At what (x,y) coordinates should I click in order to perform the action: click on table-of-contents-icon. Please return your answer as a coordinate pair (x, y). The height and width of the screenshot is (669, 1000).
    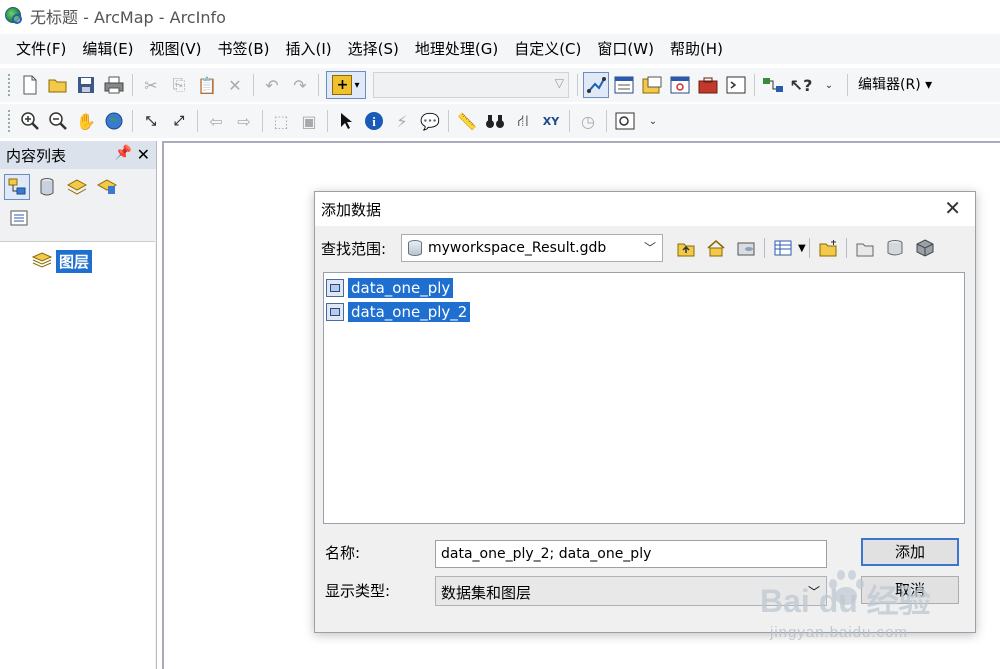
    Looking at the image, I should click on (624, 85).